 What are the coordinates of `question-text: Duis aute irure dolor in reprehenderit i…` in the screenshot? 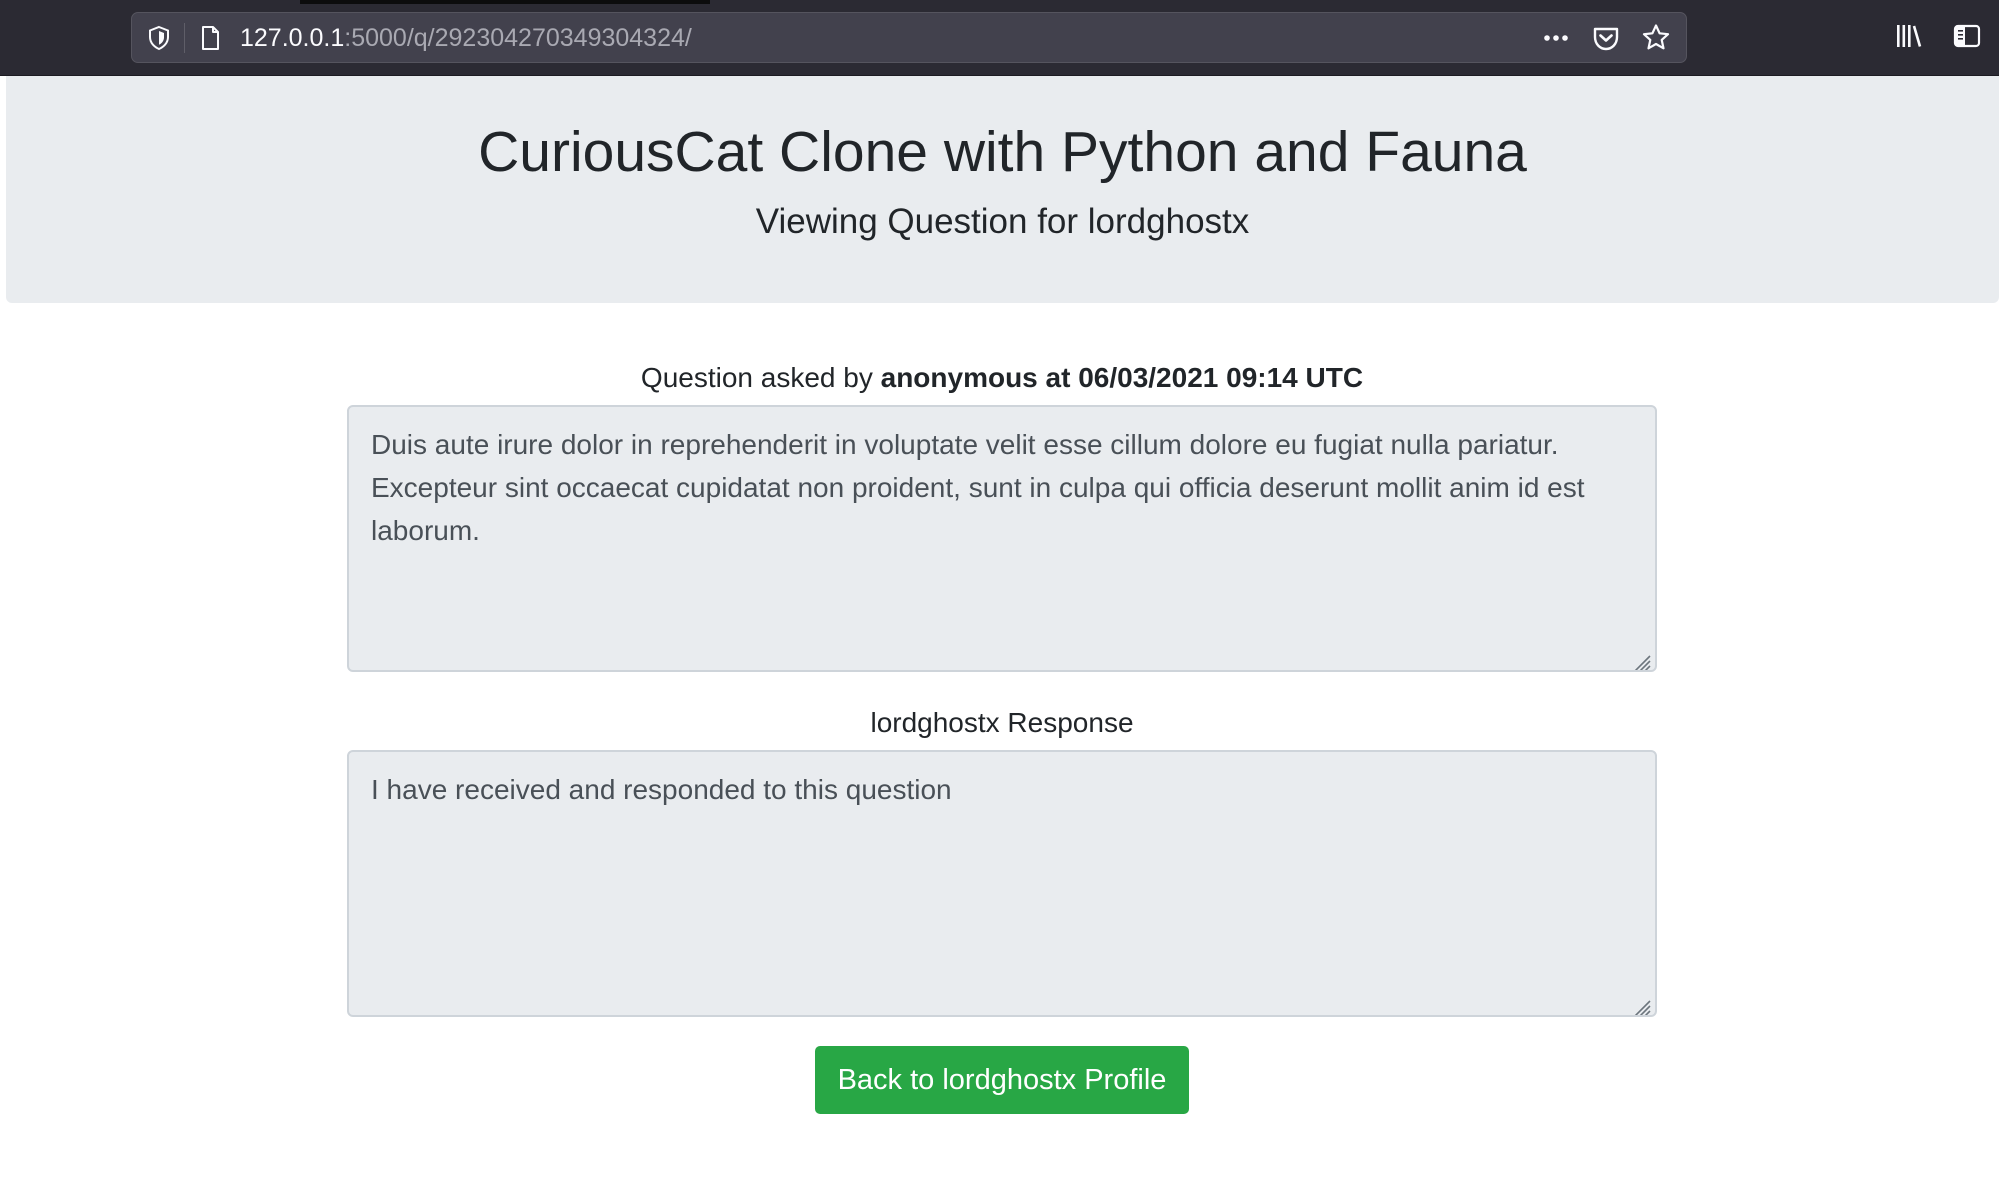 It's located at (978, 487).